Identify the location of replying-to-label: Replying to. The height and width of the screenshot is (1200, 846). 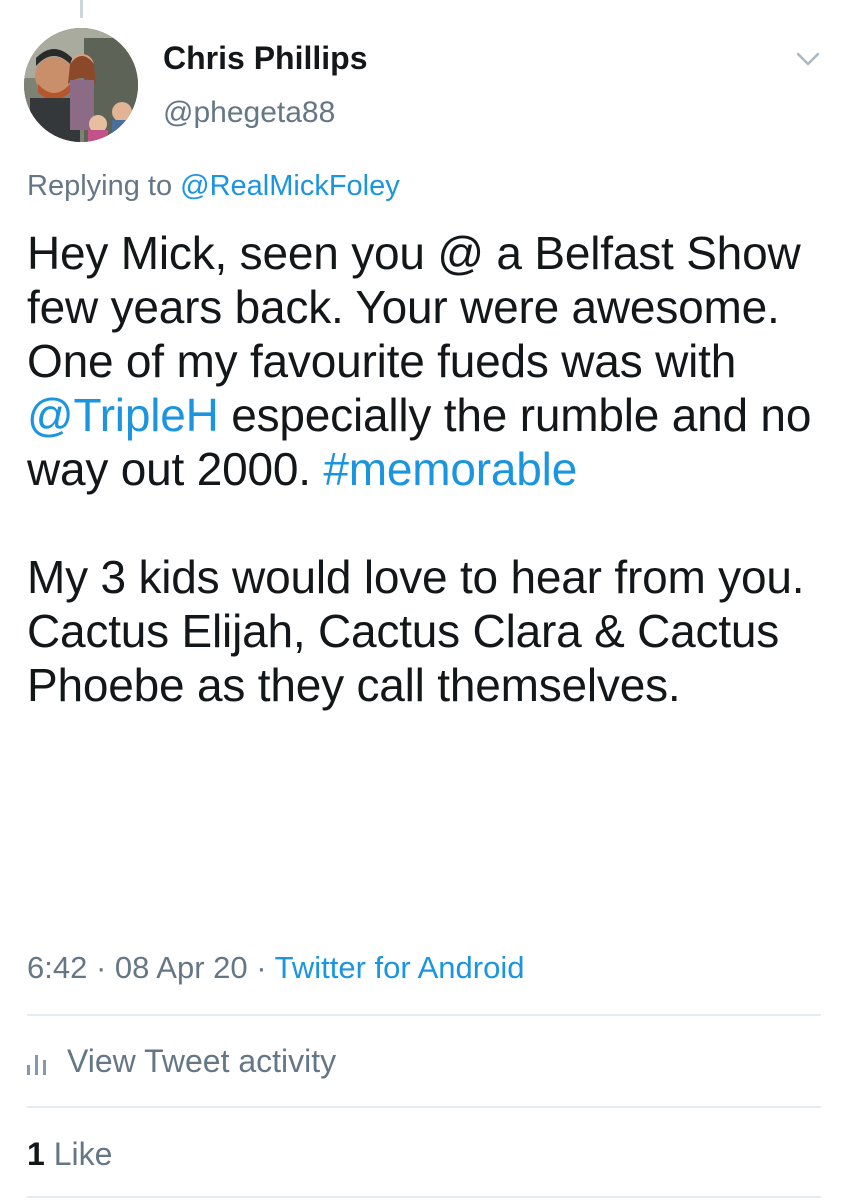
(104, 186).